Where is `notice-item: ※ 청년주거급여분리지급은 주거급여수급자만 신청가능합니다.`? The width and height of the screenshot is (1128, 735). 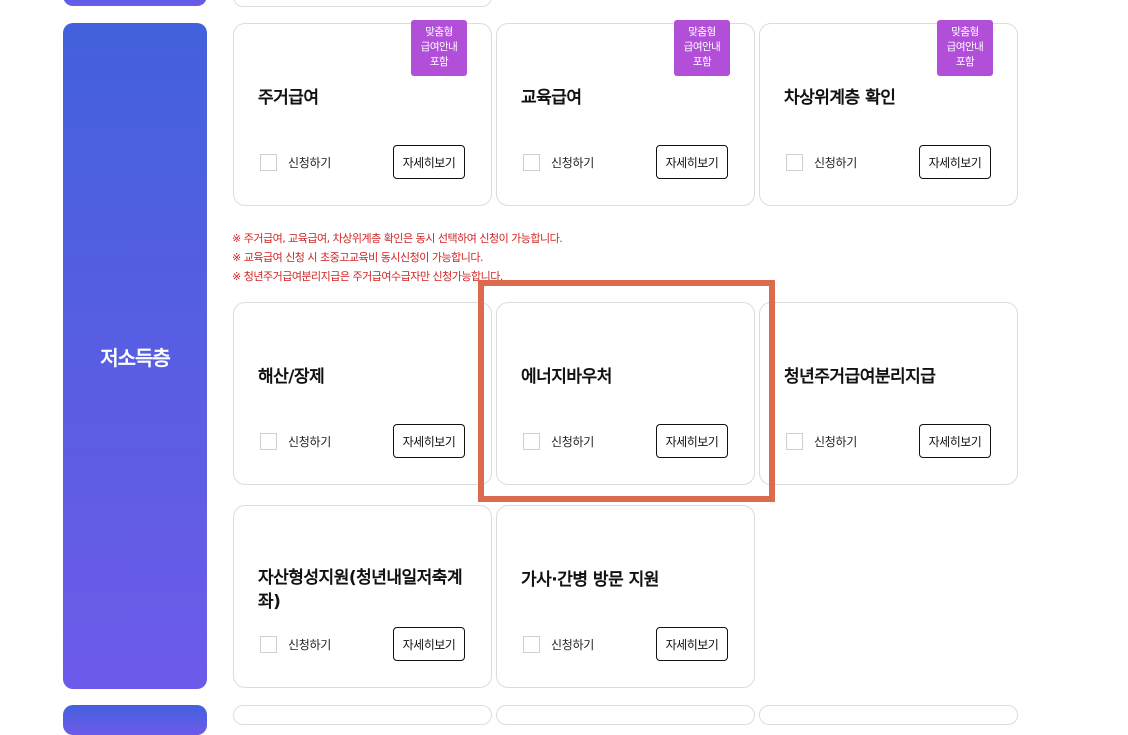
notice-item: ※ 청년주거급여분리지급은 주거급여수급자만 신청가능합니다. is located at coordinates (367, 276).